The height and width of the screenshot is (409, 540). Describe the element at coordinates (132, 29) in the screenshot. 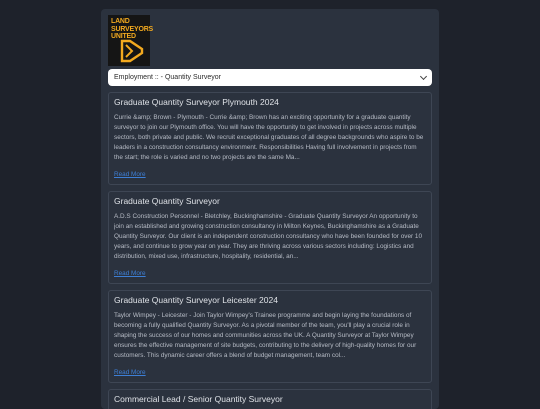

I see `logo-line-2: SURVEYORS` at that location.